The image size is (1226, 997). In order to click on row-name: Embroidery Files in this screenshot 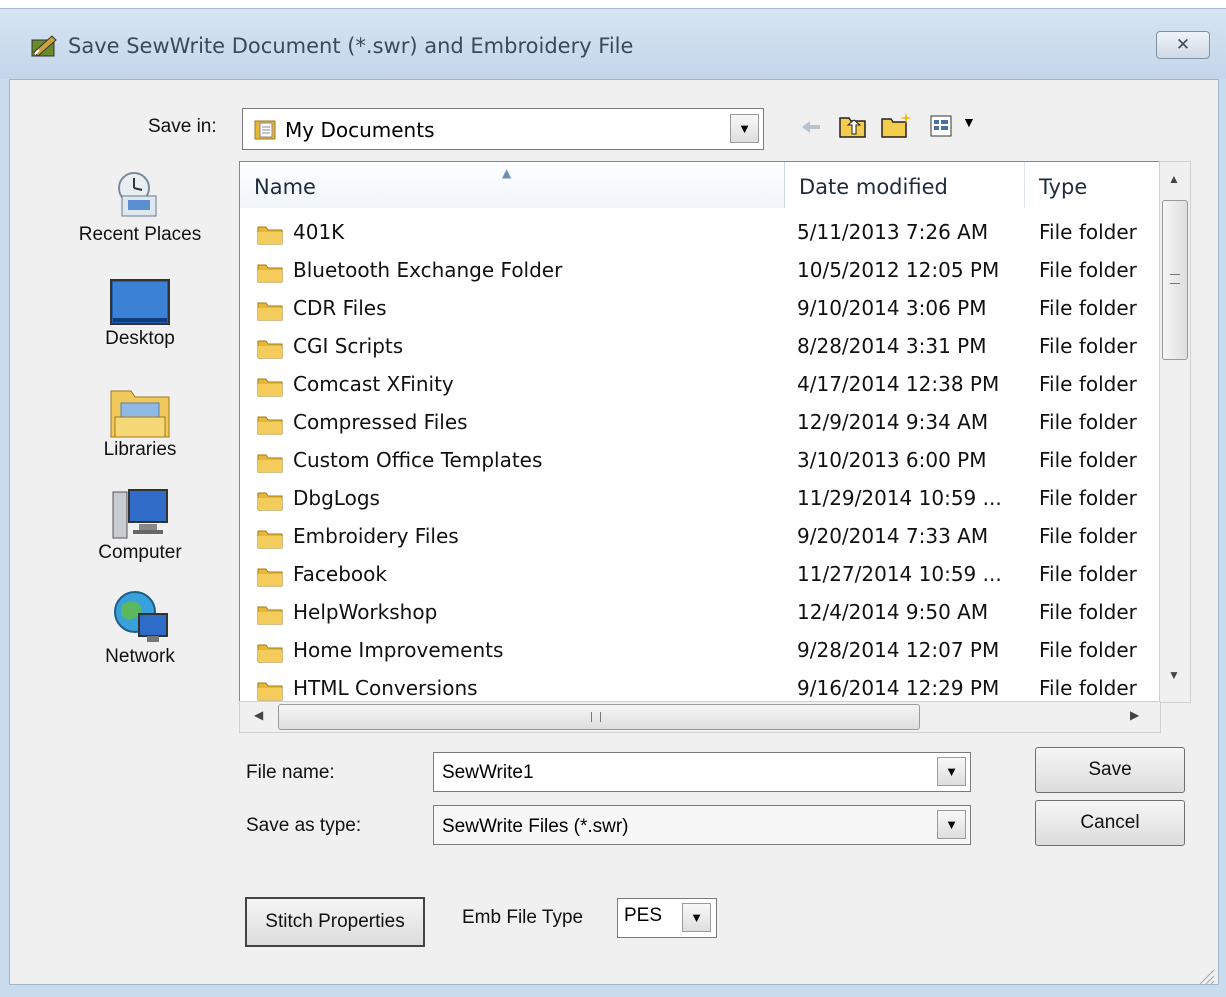, I will do `click(376, 536)`.